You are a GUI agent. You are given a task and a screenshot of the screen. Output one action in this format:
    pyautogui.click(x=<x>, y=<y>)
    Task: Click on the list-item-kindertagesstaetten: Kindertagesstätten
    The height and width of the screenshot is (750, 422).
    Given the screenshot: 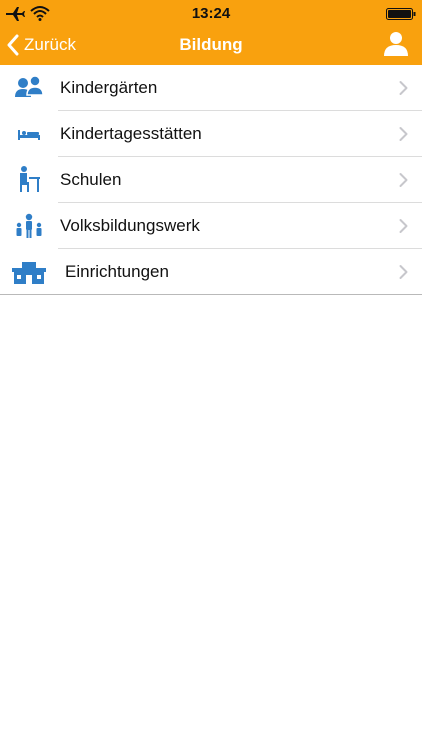 What is the action you would take?
    pyautogui.click(x=211, y=134)
    